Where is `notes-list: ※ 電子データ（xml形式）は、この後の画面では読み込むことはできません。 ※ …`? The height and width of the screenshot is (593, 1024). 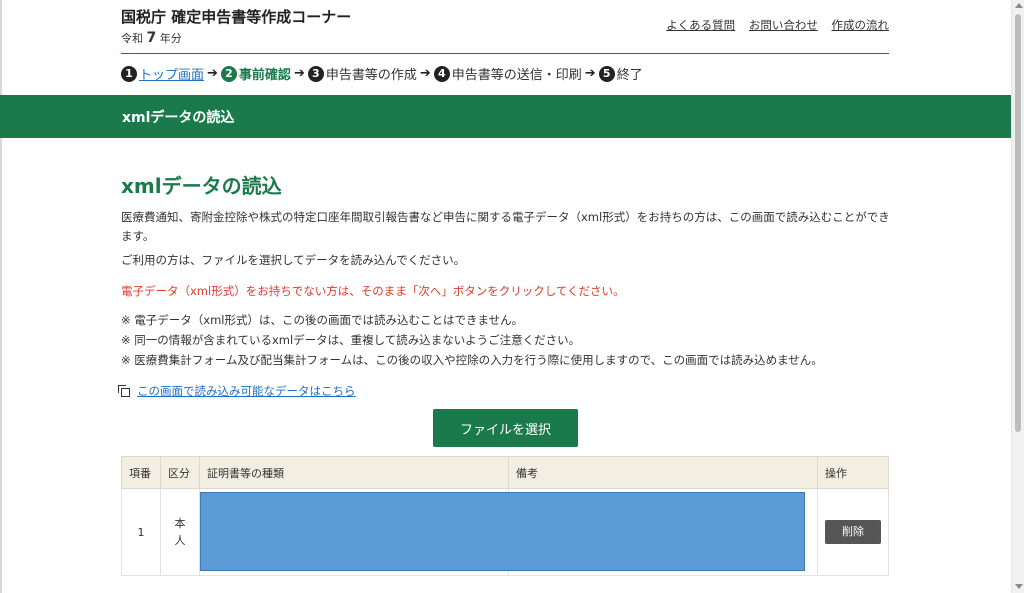
notes-list: ※ 電子データ（xml形式）は、この後の画面では読み込むことはできません。 ※ … is located at coordinates (472, 340).